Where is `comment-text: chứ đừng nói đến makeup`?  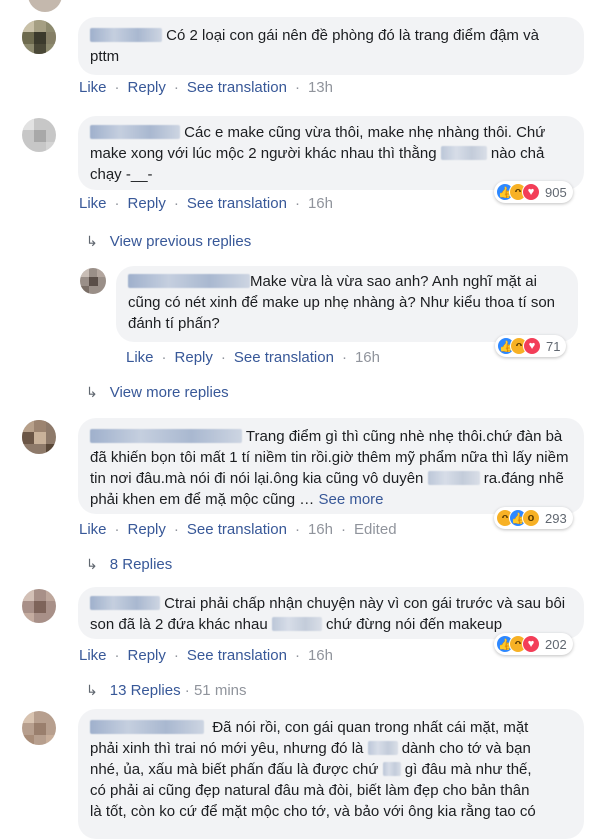
comment-text: chứ đừng nói đến makeup is located at coordinates (414, 624).